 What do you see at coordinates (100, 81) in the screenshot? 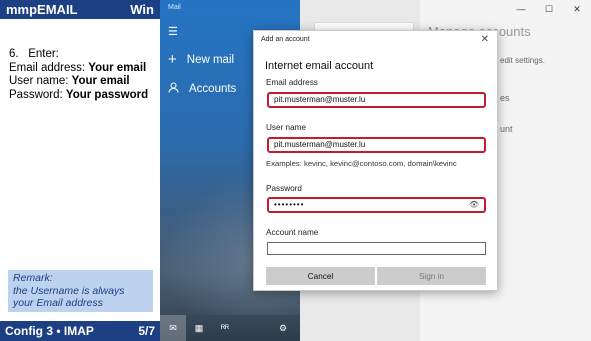
I see `step-username-value: Your email` at bounding box center [100, 81].